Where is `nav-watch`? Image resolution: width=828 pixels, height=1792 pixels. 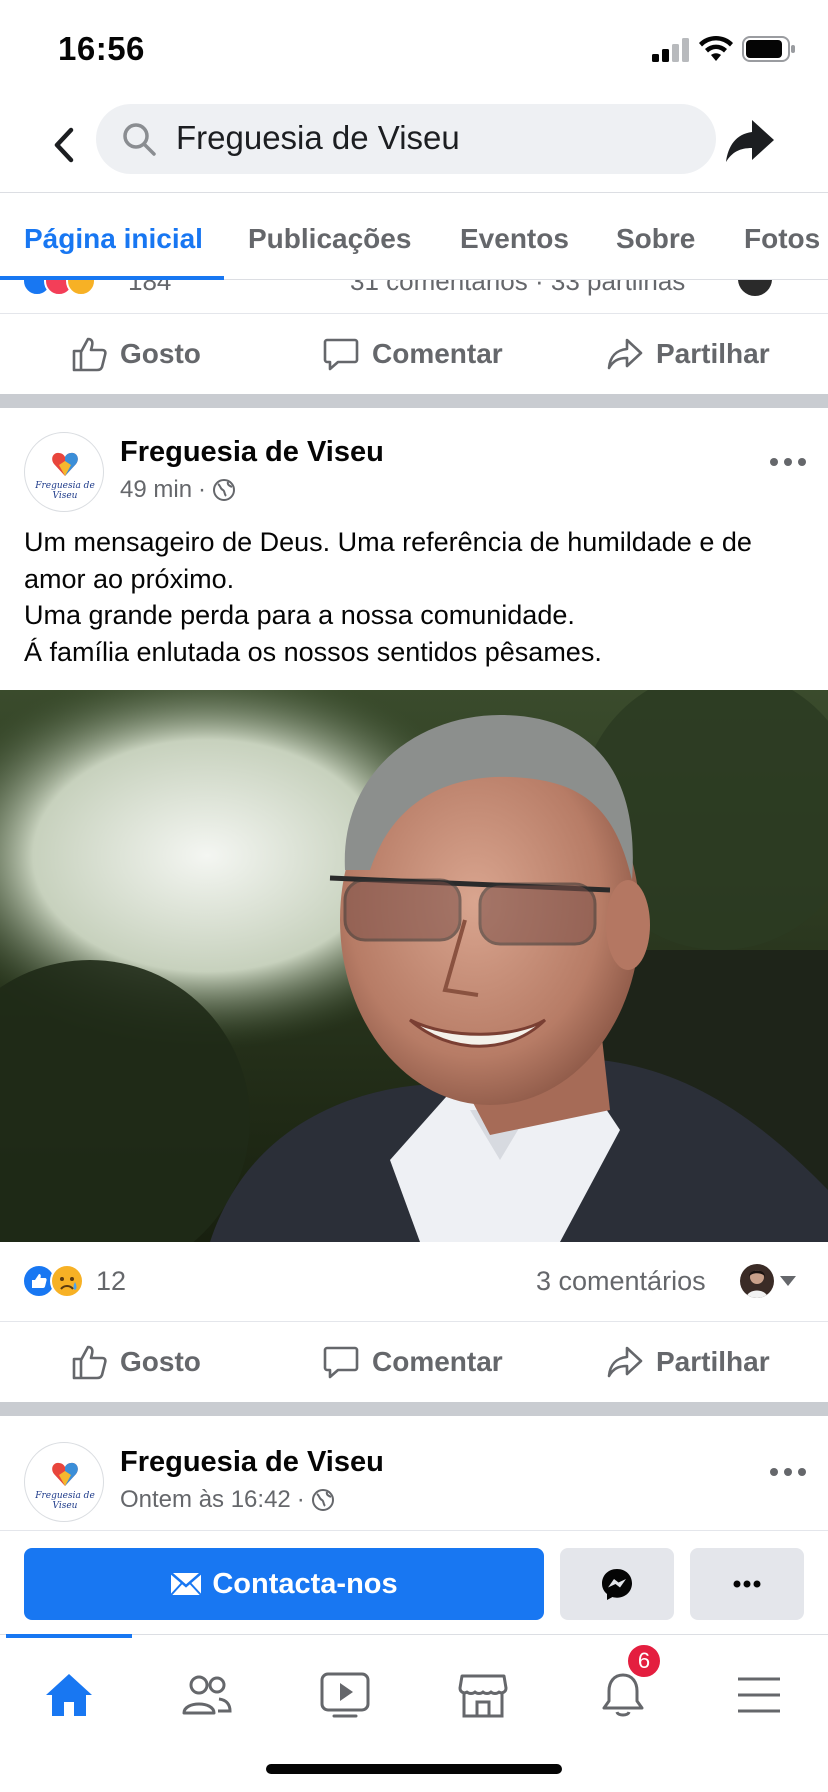 nav-watch is located at coordinates (345, 1695).